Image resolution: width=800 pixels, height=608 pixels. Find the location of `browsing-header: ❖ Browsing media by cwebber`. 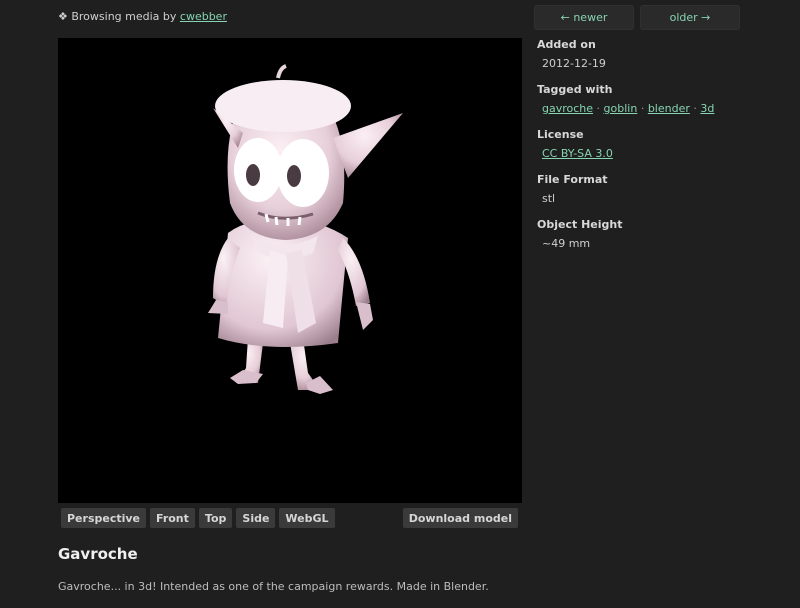

browsing-header: ❖ Browsing media by cwebber is located at coordinates (142, 16).